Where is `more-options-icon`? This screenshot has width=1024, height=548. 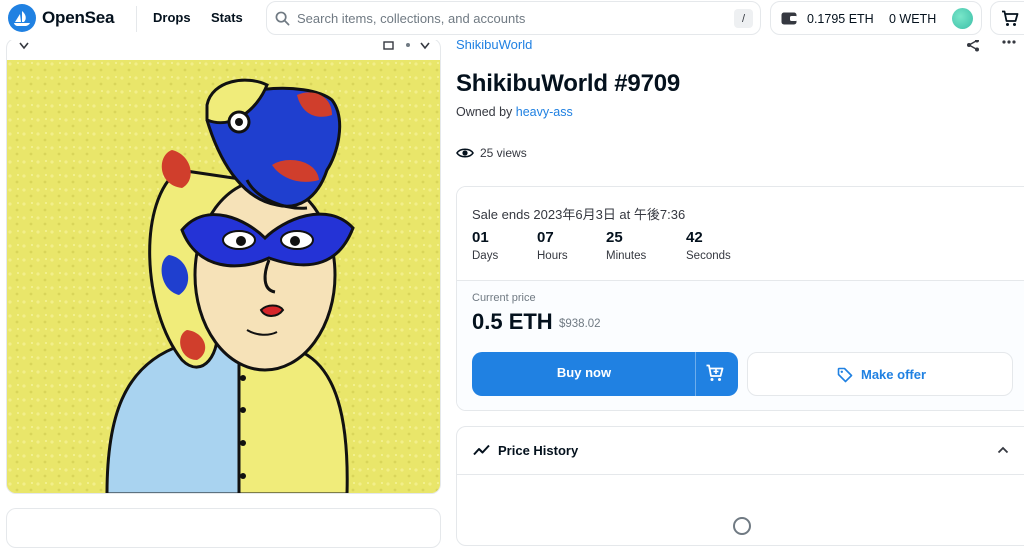 more-options-icon is located at coordinates (1009, 42).